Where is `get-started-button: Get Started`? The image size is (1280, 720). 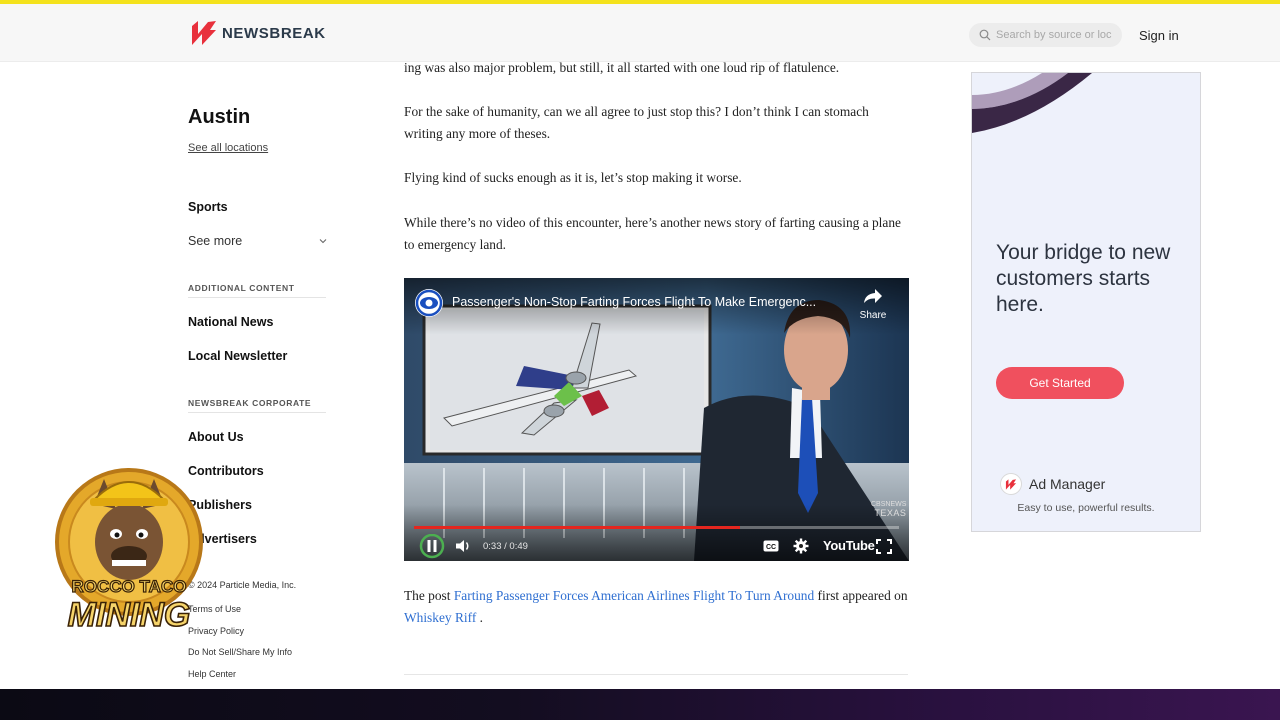
get-started-button: Get Started is located at coordinates (1060, 383).